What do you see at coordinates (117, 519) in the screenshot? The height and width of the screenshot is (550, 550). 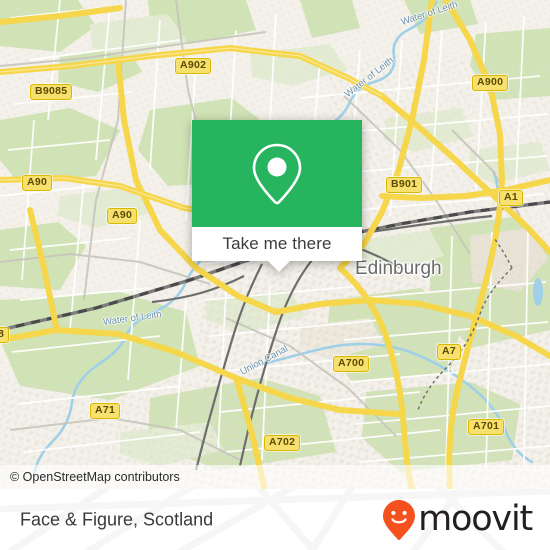 I see `place-title: Face & Figure, Scotland` at bounding box center [117, 519].